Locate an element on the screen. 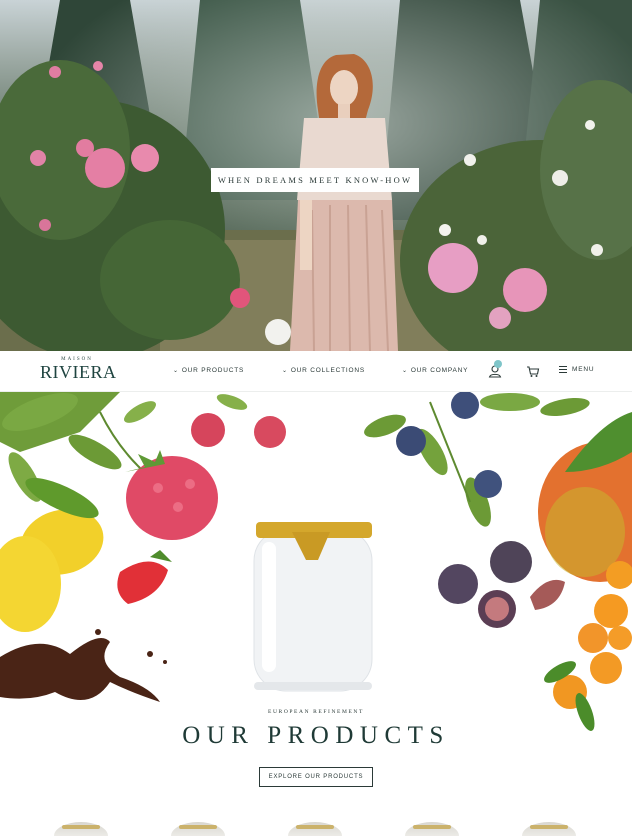 The width and height of the screenshot is (632, 836). nav-our-products-label: OUR PRODUCTS is located at coordinates (213, 370).